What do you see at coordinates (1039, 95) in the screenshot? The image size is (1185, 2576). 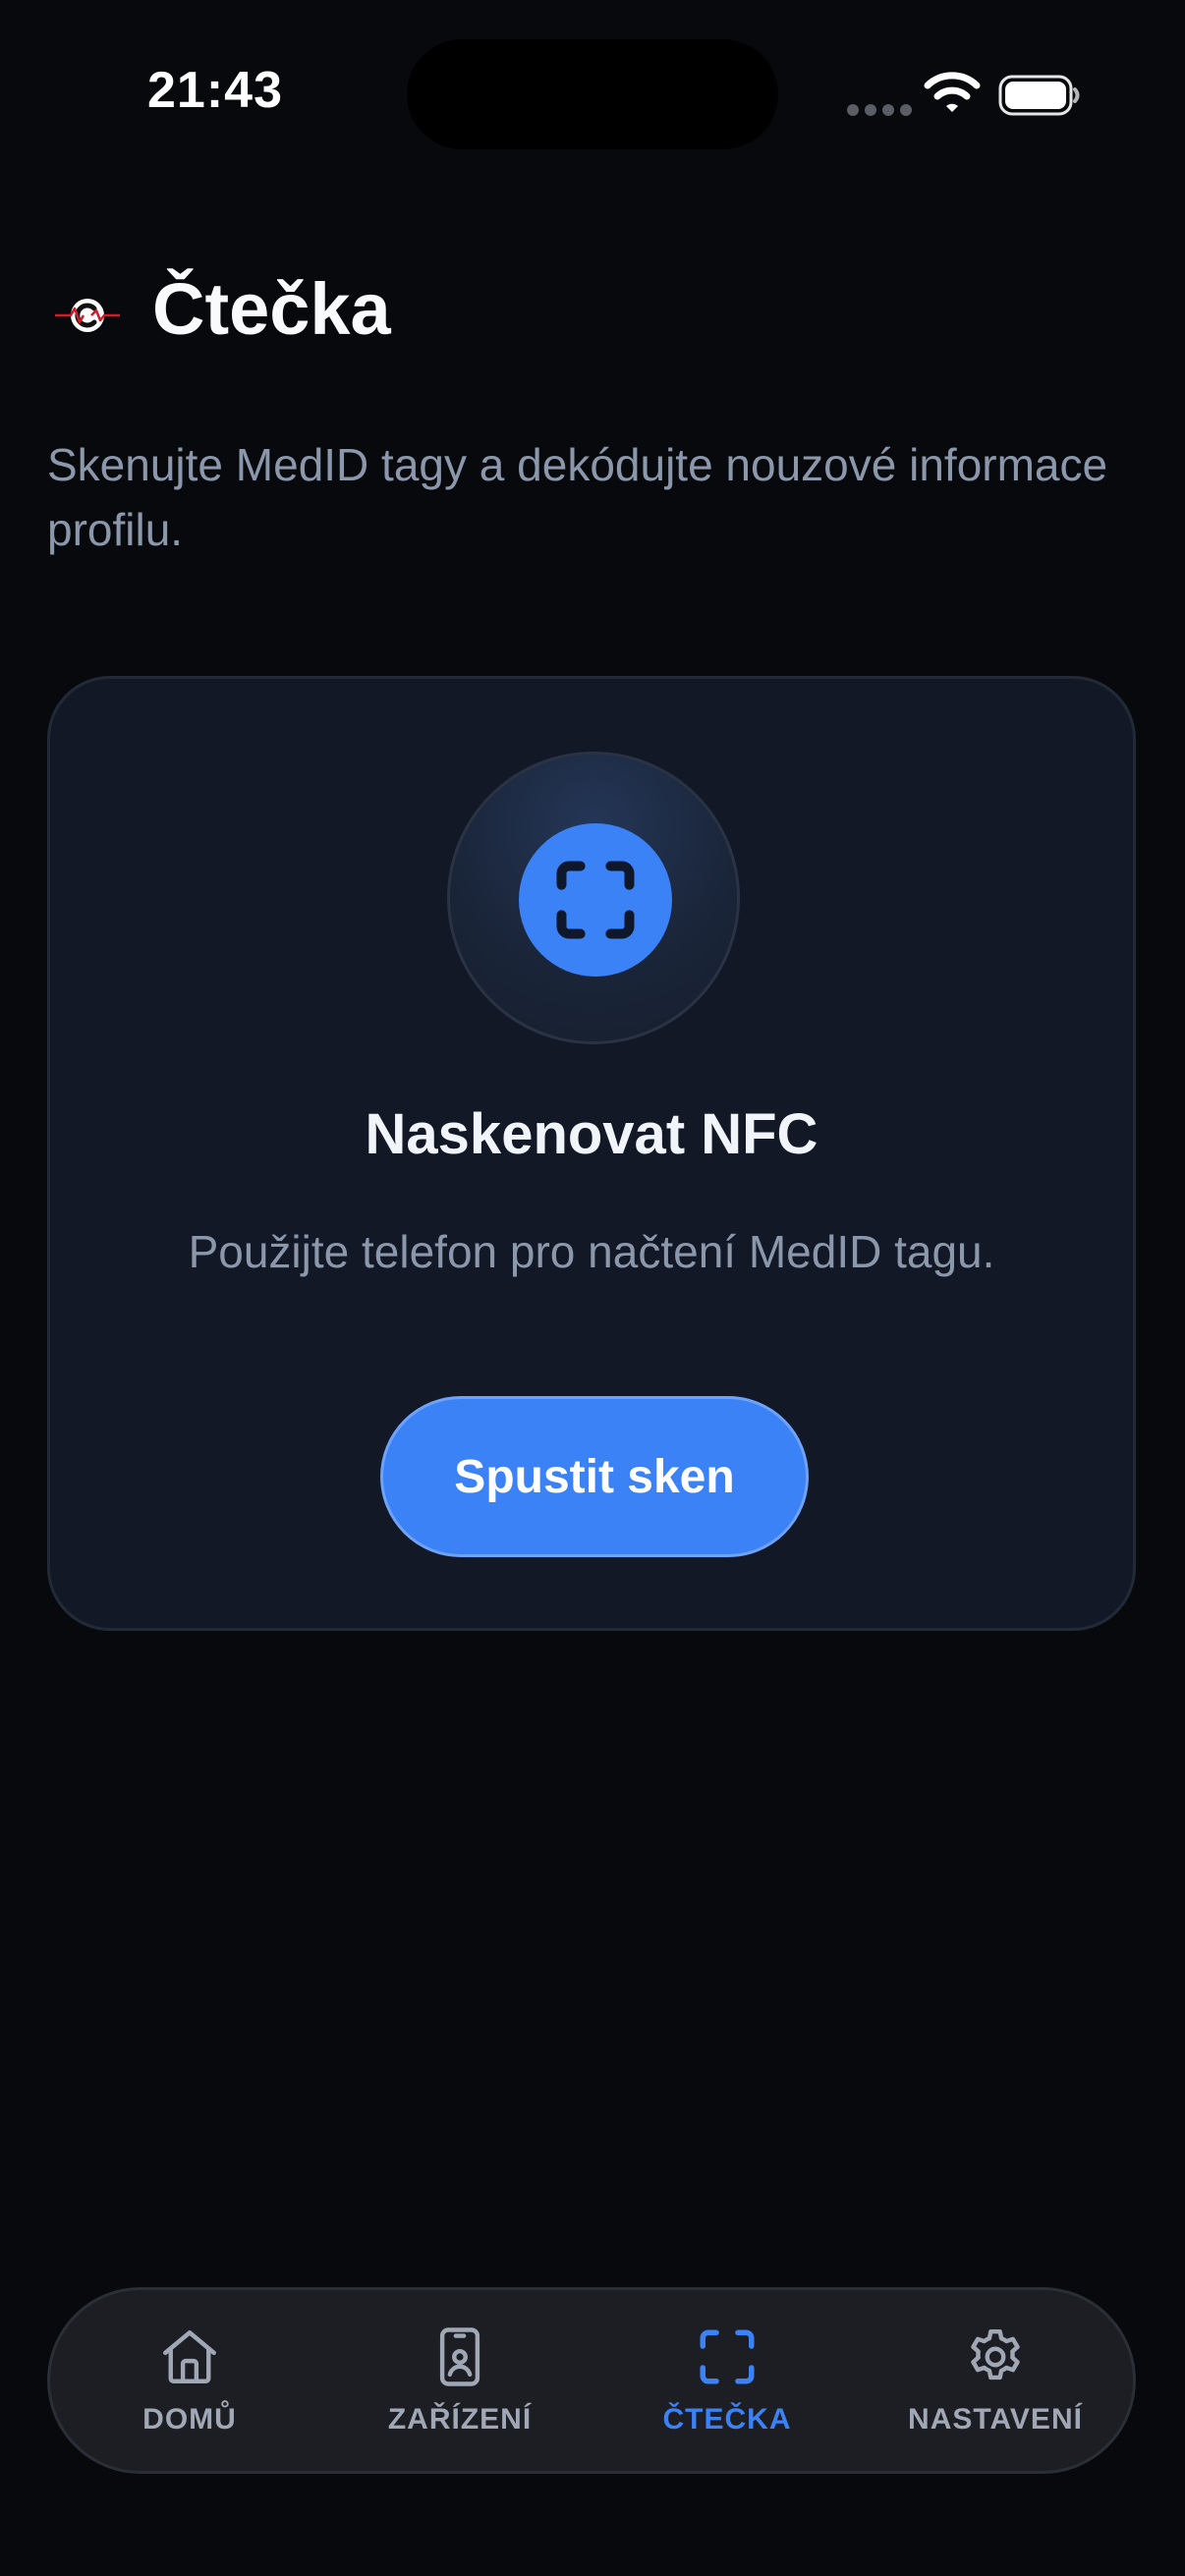 I see `battery-icon` at bounding box center [1039, 95].